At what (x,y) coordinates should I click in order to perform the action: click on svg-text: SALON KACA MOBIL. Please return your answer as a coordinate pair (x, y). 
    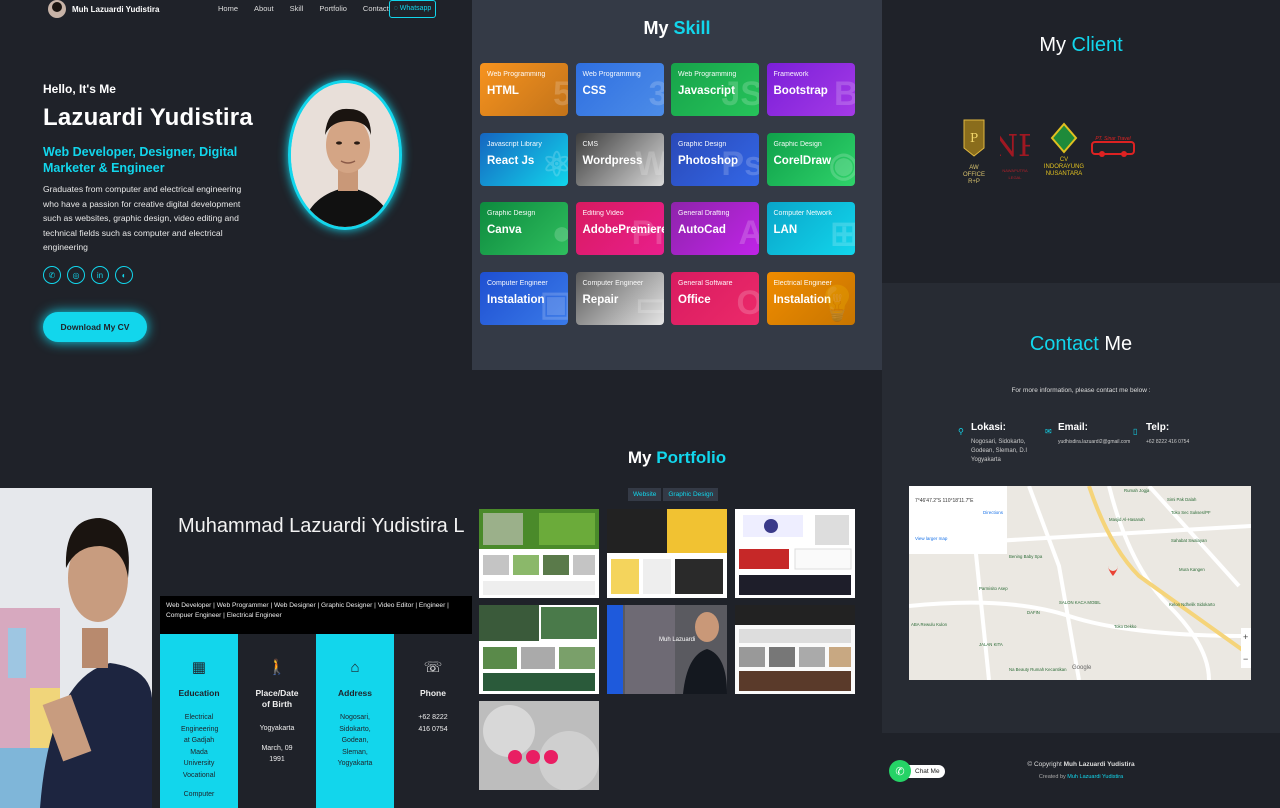
    Looking at the image, I should click on (1080, 602).